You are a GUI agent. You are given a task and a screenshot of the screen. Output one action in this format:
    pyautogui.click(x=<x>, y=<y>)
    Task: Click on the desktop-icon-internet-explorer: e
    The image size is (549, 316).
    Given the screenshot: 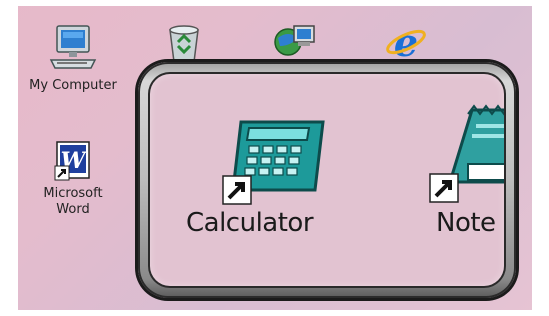 What is the action you would take?
    pyautogui.click(x=406, y=44)
    